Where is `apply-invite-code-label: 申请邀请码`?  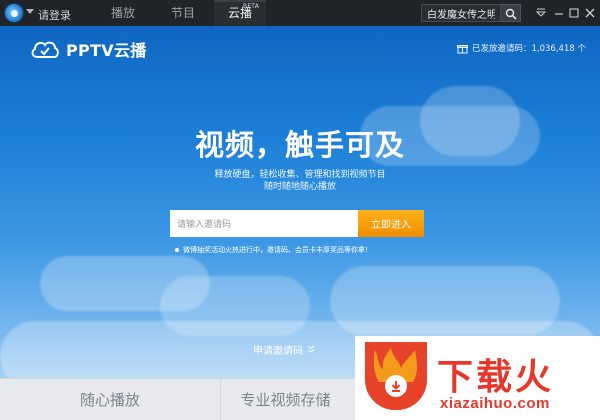
apply-invite-code-label: 申请邀请码 is located at coordinates (278, 351).